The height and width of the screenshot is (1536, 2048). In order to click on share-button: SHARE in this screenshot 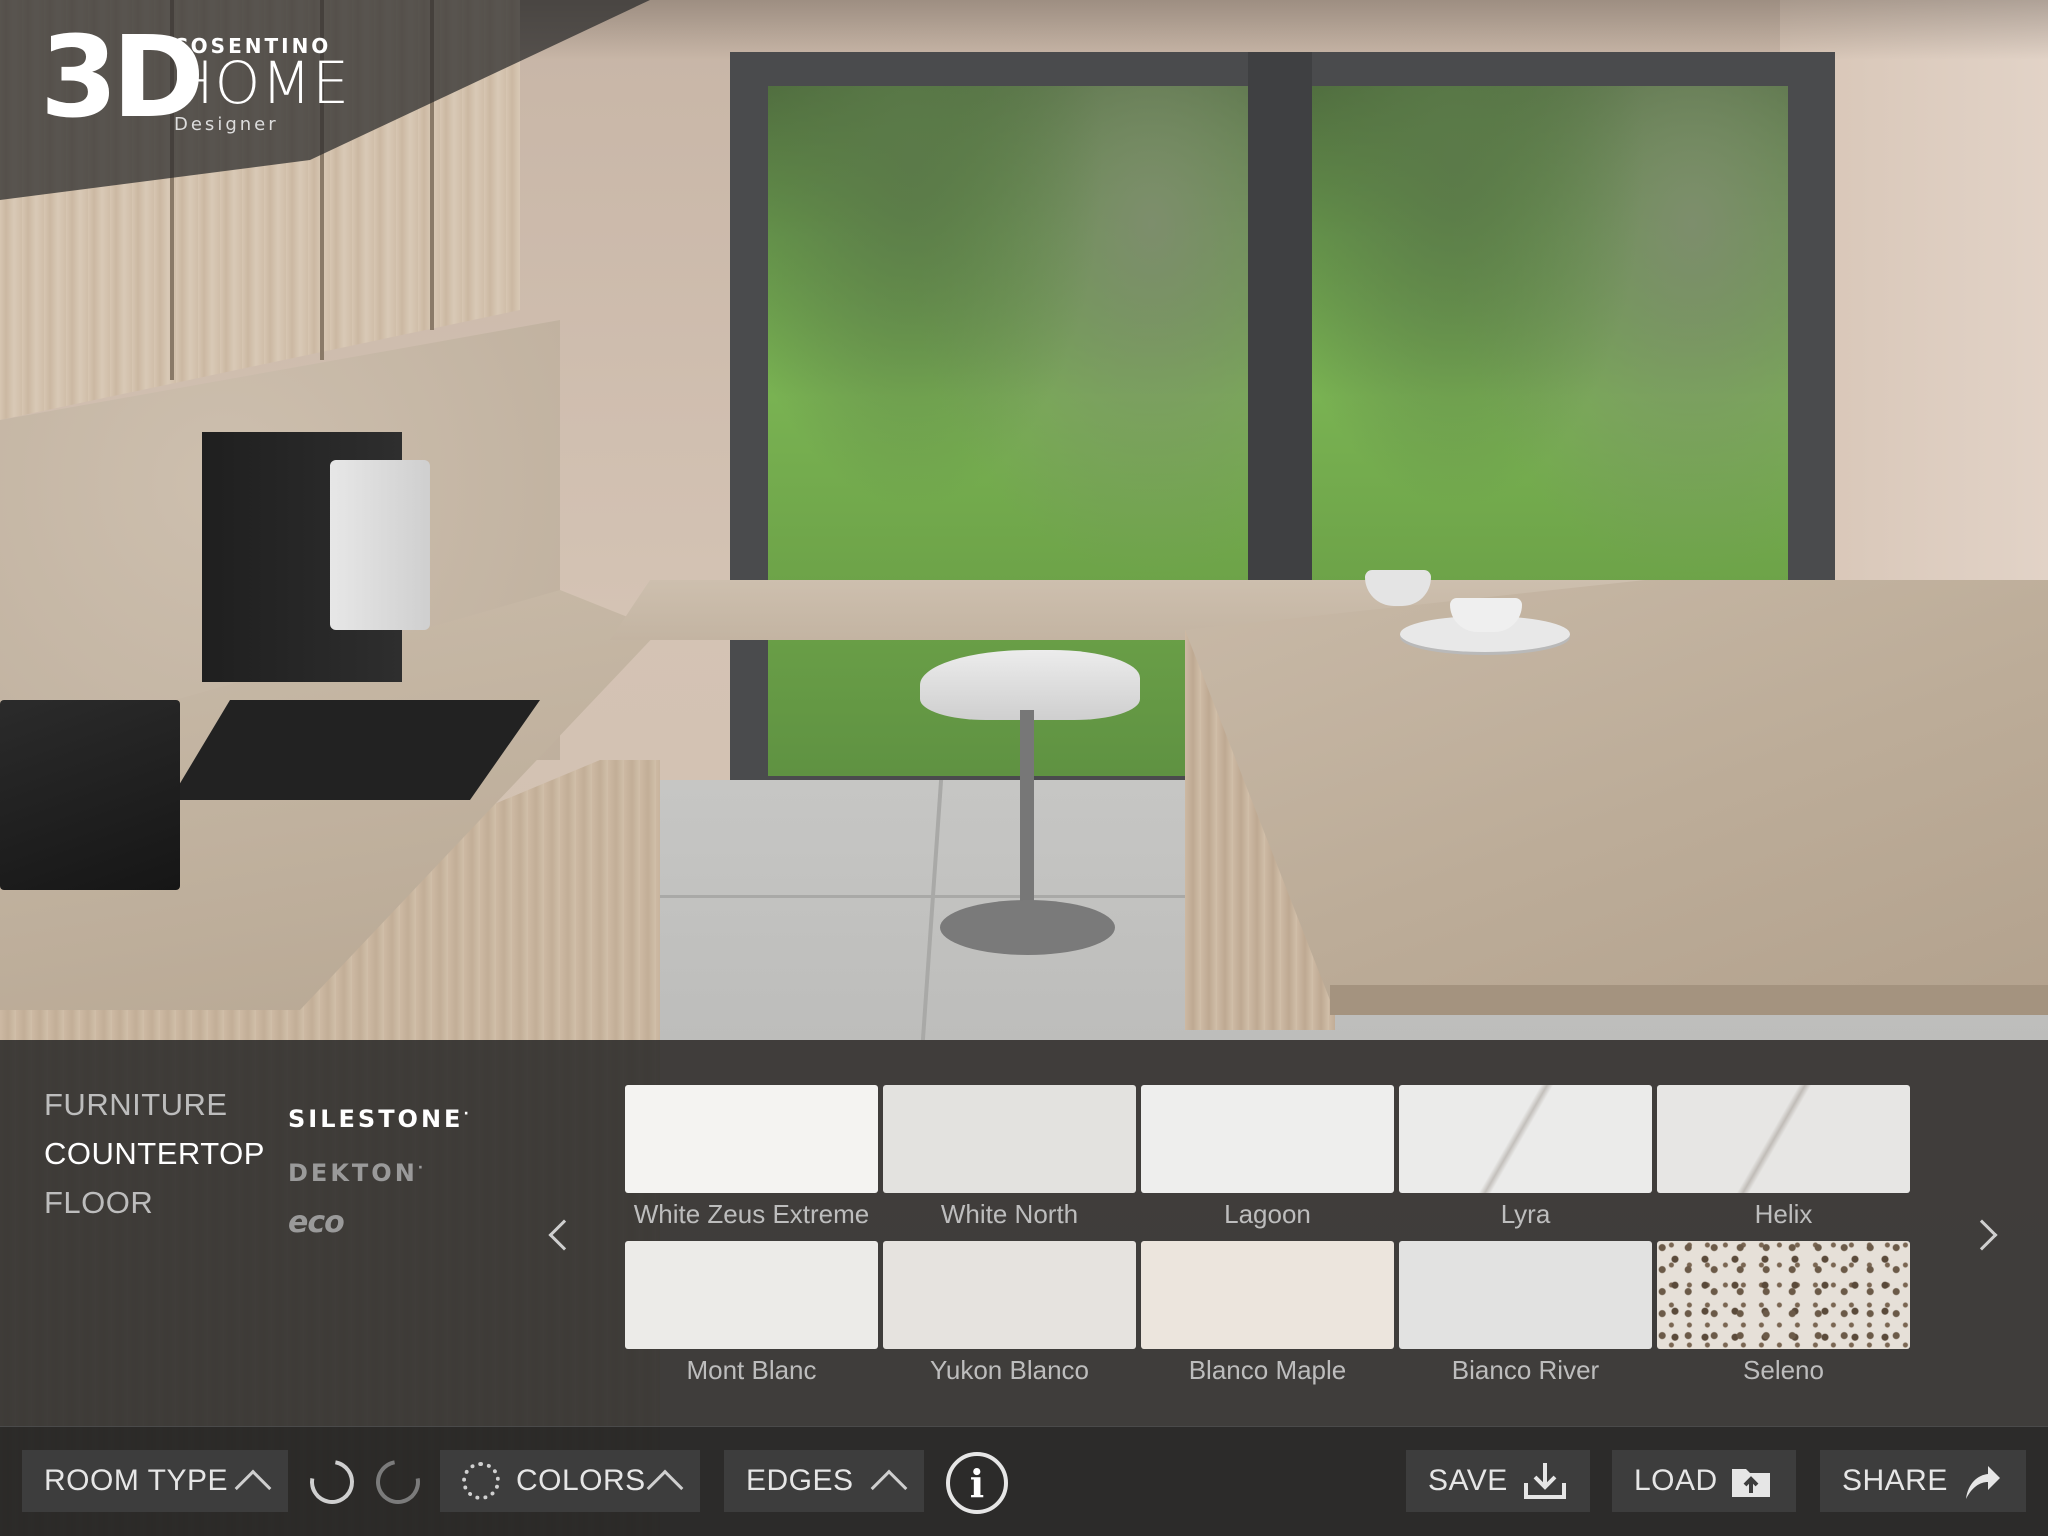, I will do `click(1923, 1481)`.